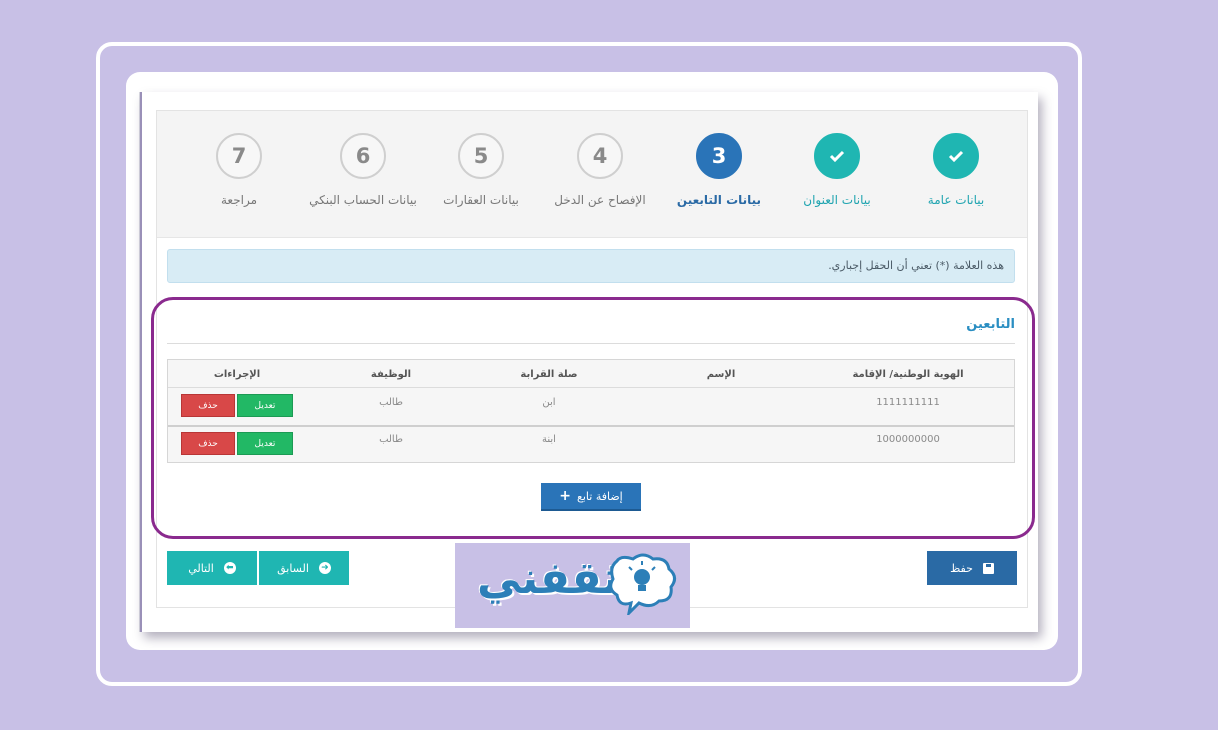 Image resolution: width=1218 pixels, height=730 pixels. What do you see at coordinates (549, 402) in the screenshot?
I see `cell-relation: ابن` at bounding box center [549, 402].